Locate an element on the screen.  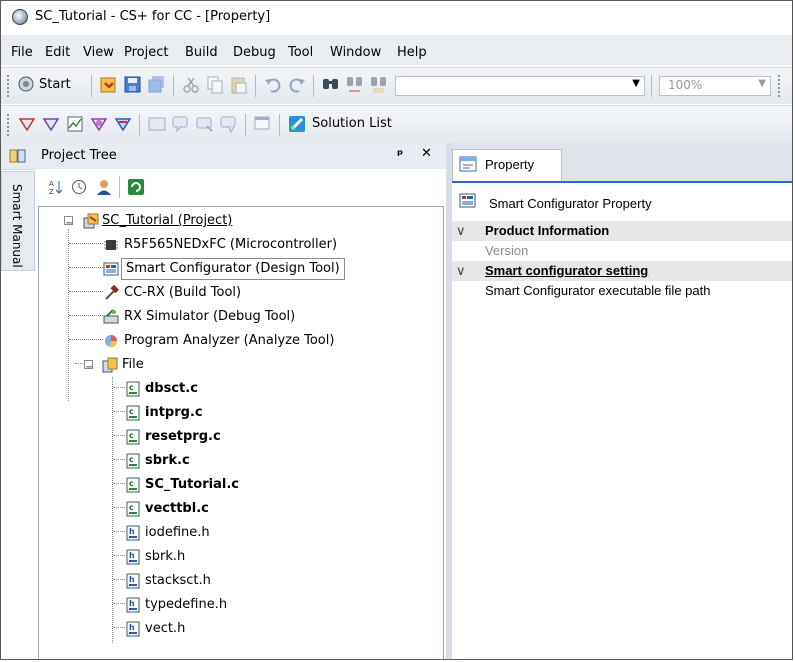
event-icon is located at coordinates (51, 124).